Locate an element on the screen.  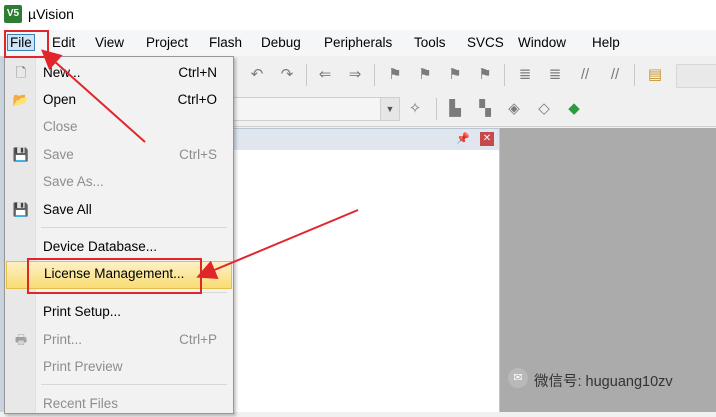
wechat-icon: ✉ is located at coordinates (518, 378).